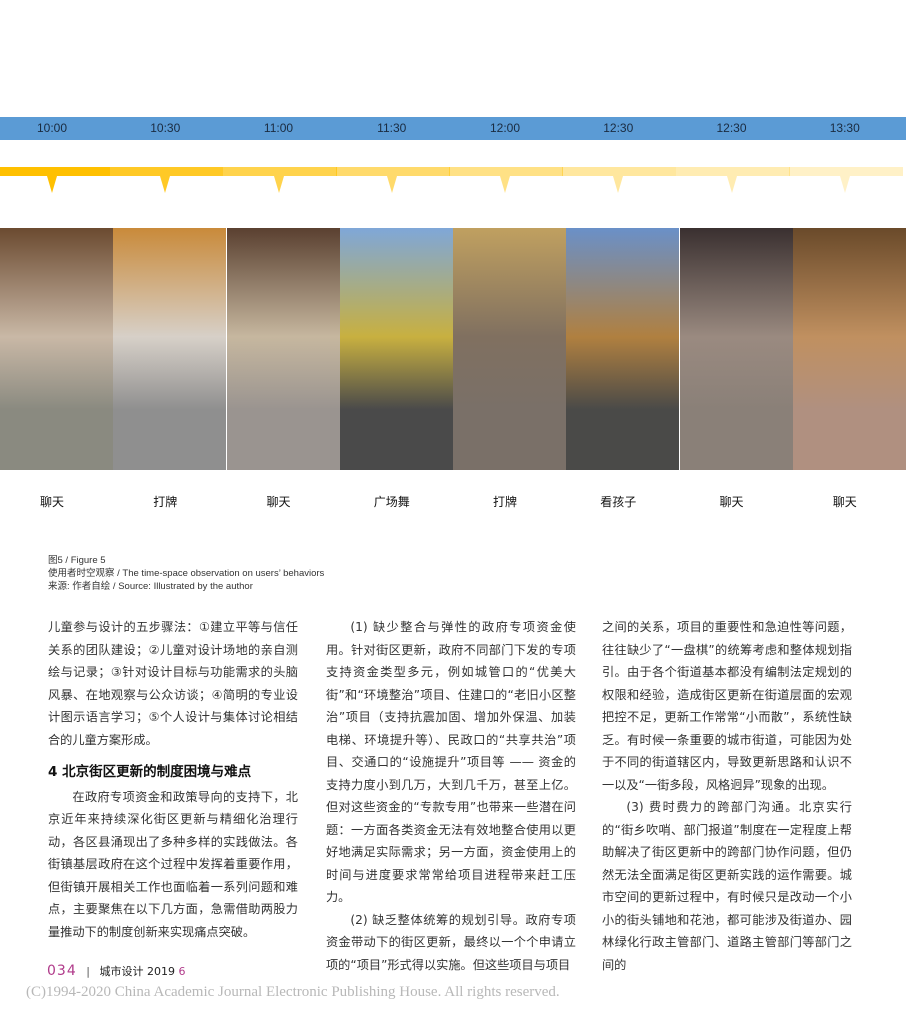 The image size is (906, 1024). I want to click on page-number: 034, so click(62, 971).